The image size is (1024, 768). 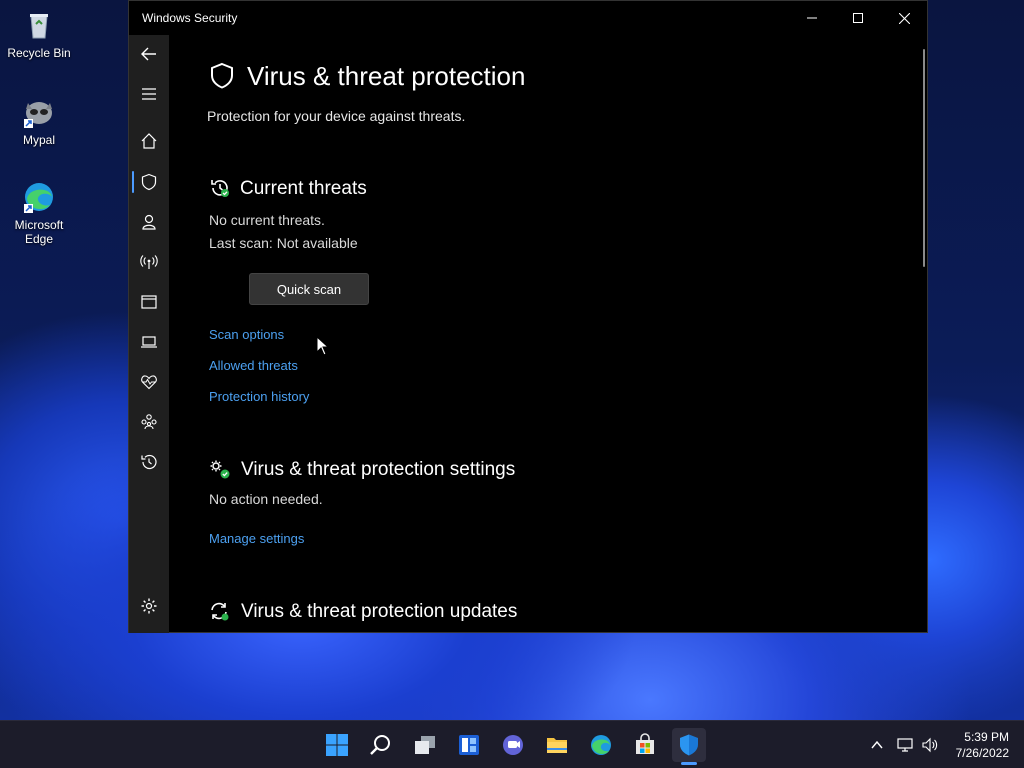 I want to click on nav-home, so click(x=149, y=141).